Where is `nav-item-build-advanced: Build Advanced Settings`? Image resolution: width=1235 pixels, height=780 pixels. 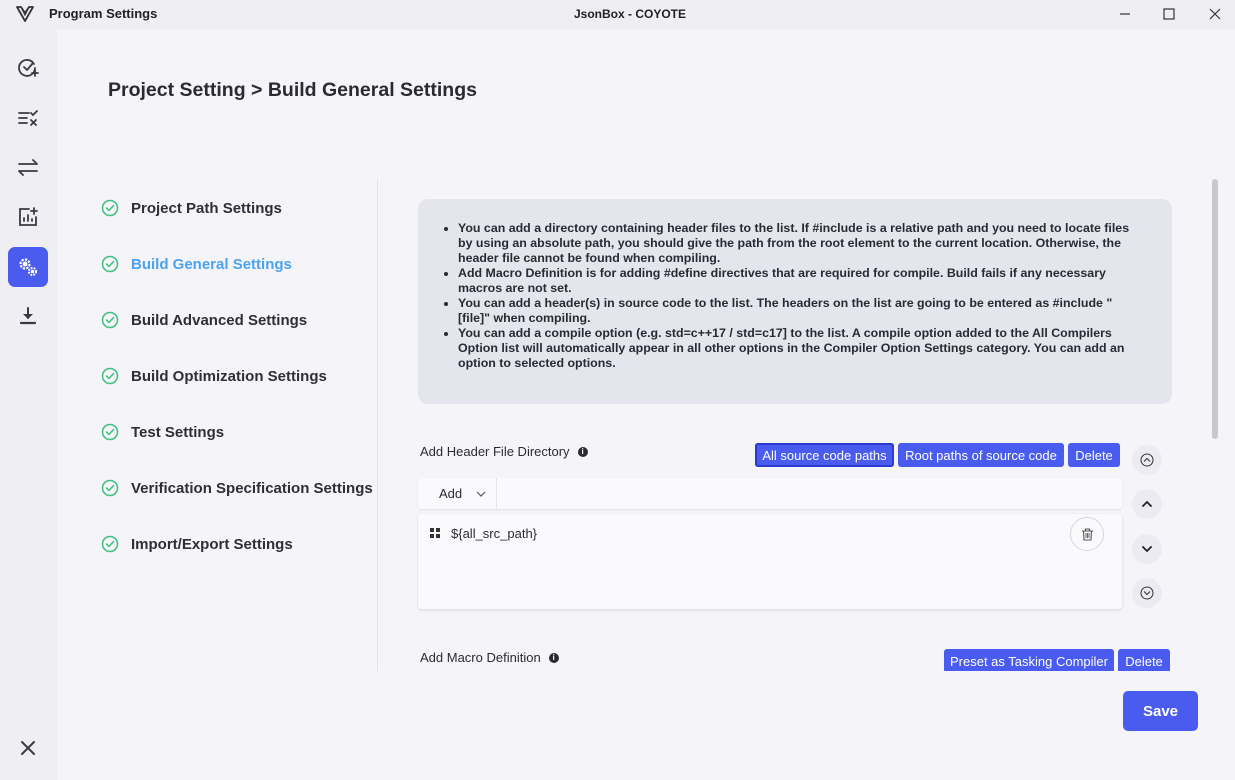
nav-item-build-advanced: Build Advanced Settings is located at coordinates (204, 320).